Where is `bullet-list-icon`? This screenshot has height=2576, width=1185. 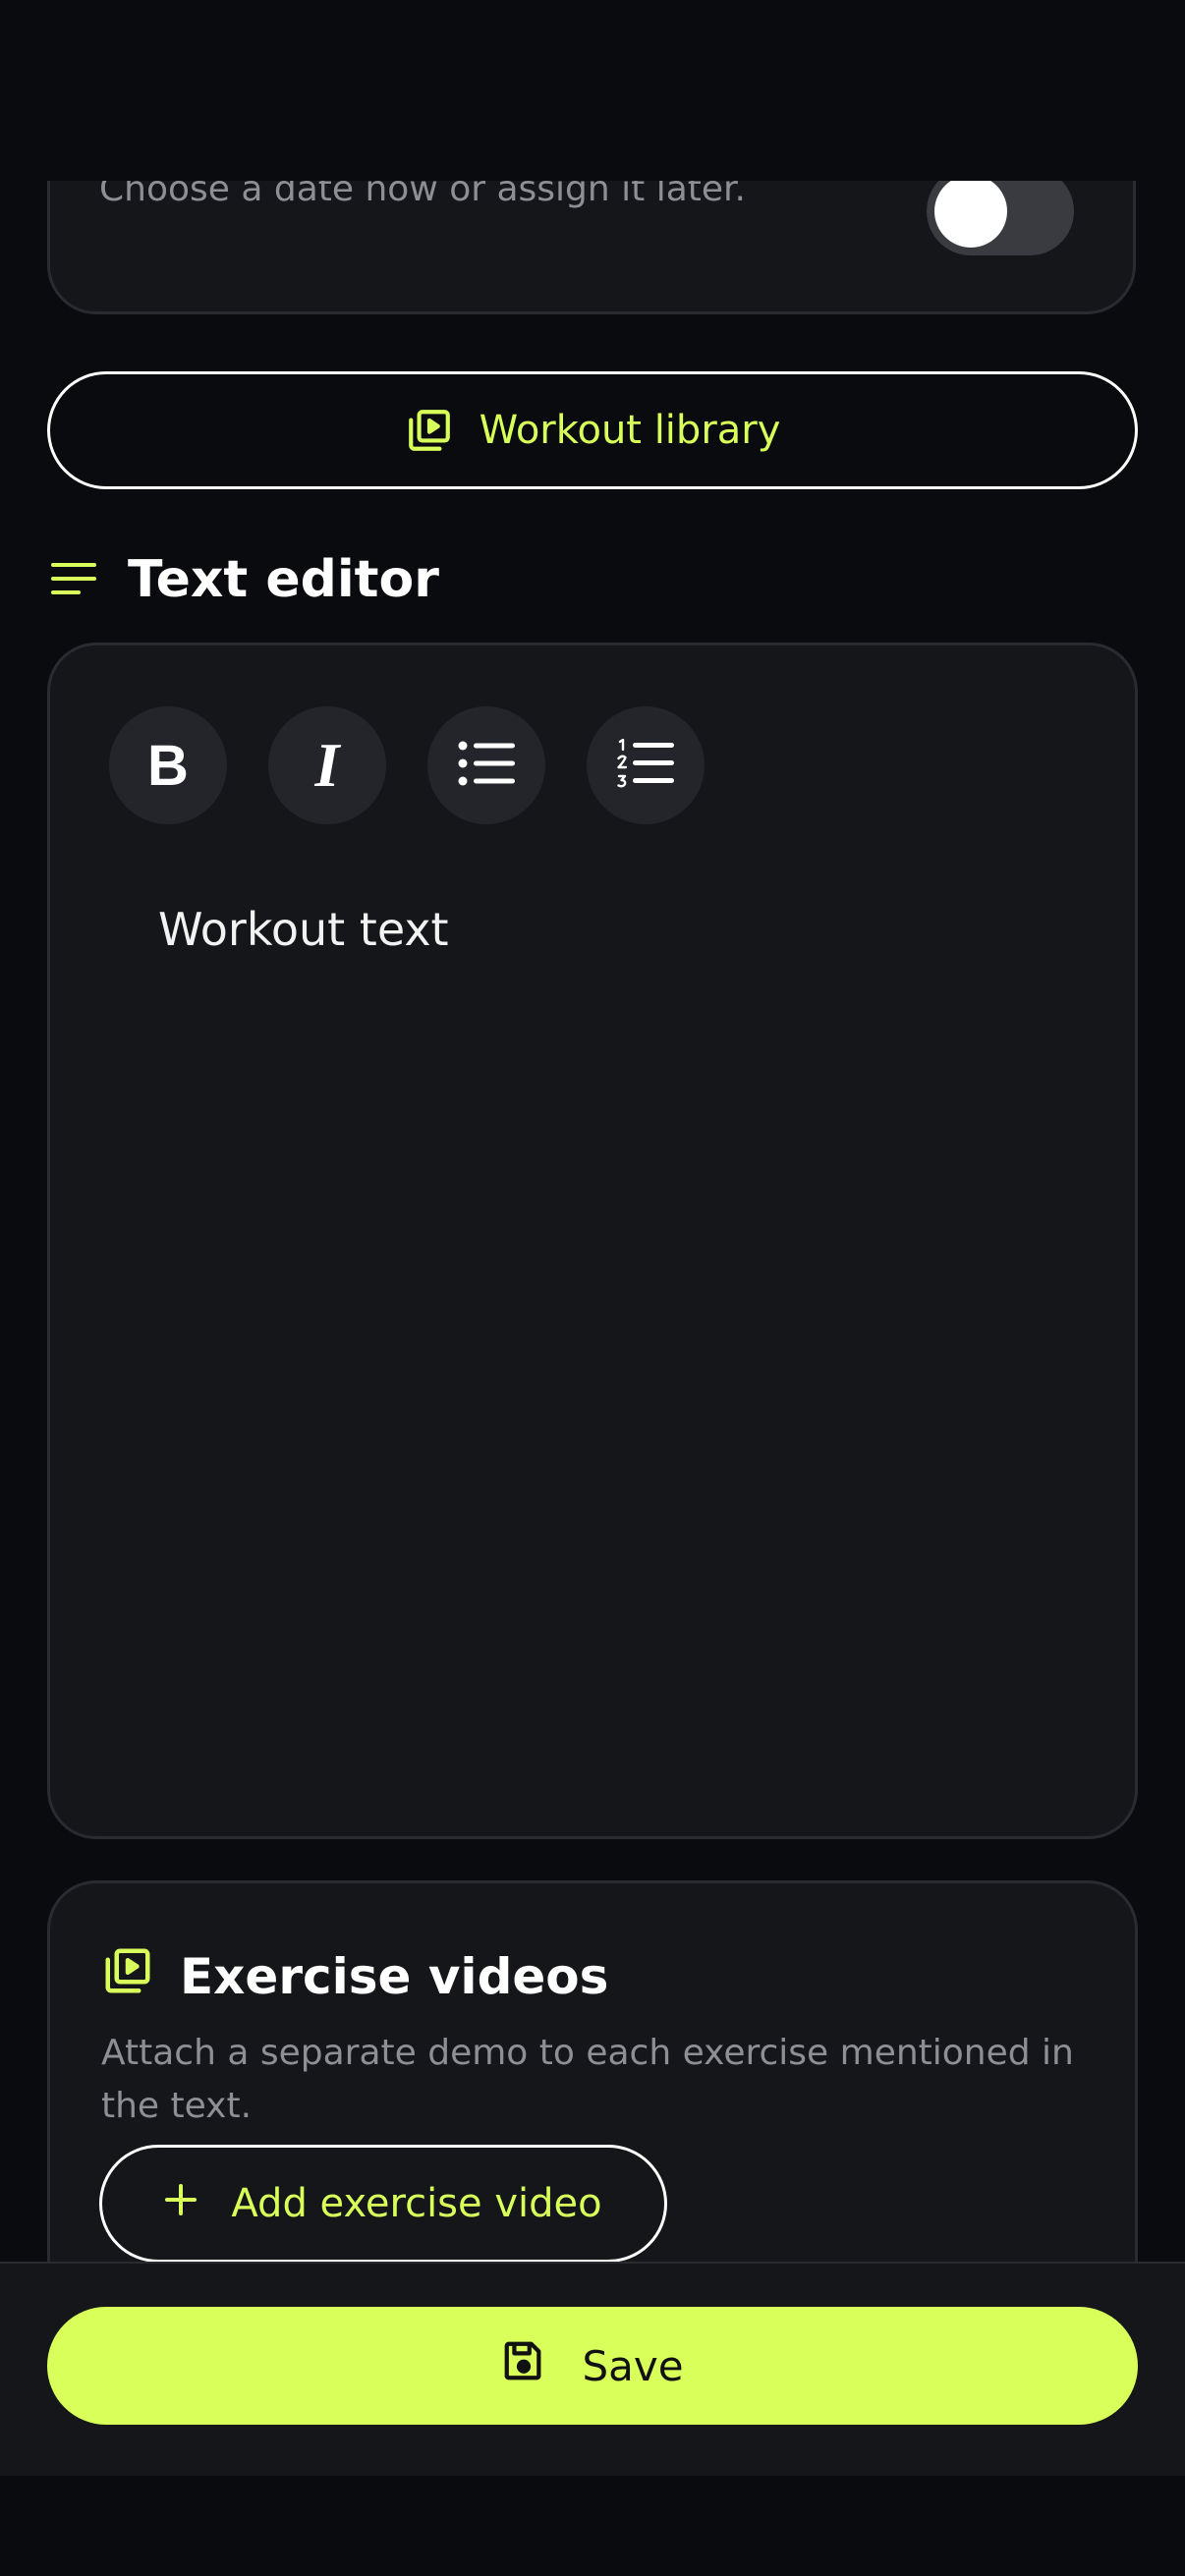 bullet-list-icon is located at coordinates (487, 765).